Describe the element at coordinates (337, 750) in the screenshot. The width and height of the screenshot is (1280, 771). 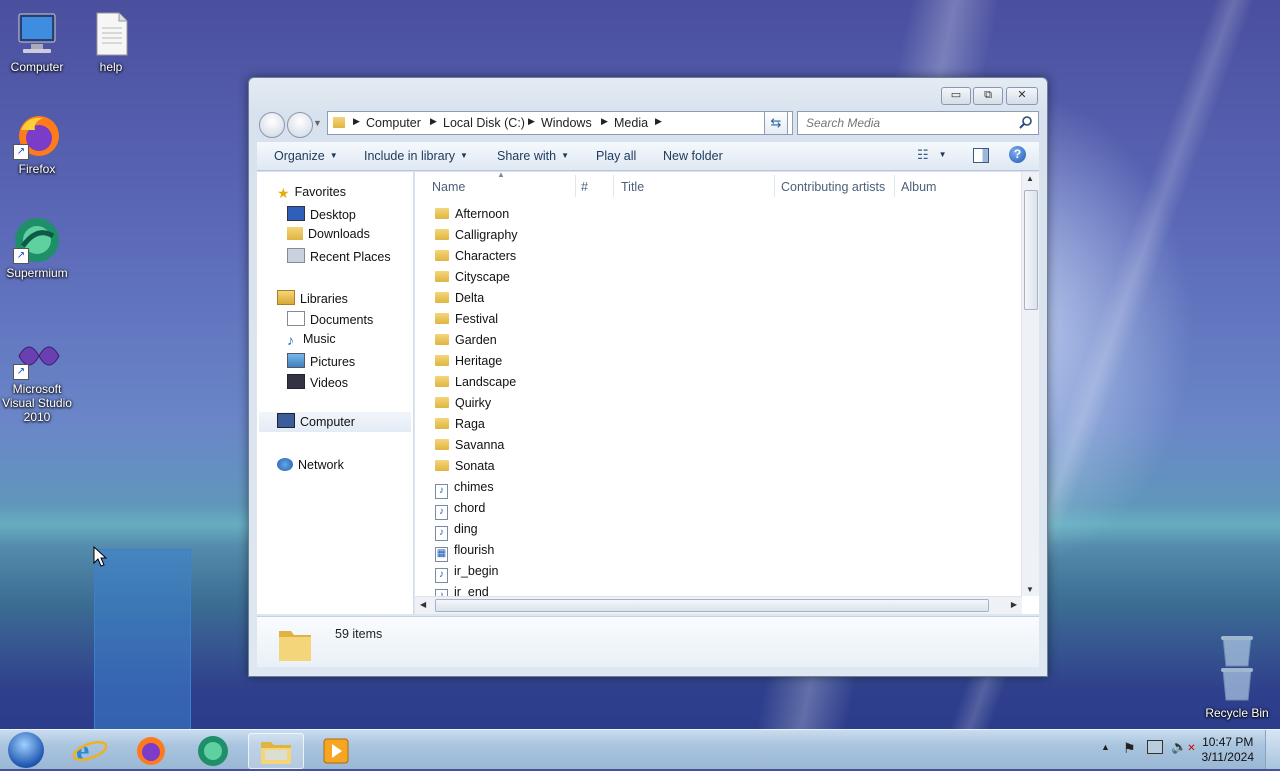
I see `taskbar-media-player-button` at that location.